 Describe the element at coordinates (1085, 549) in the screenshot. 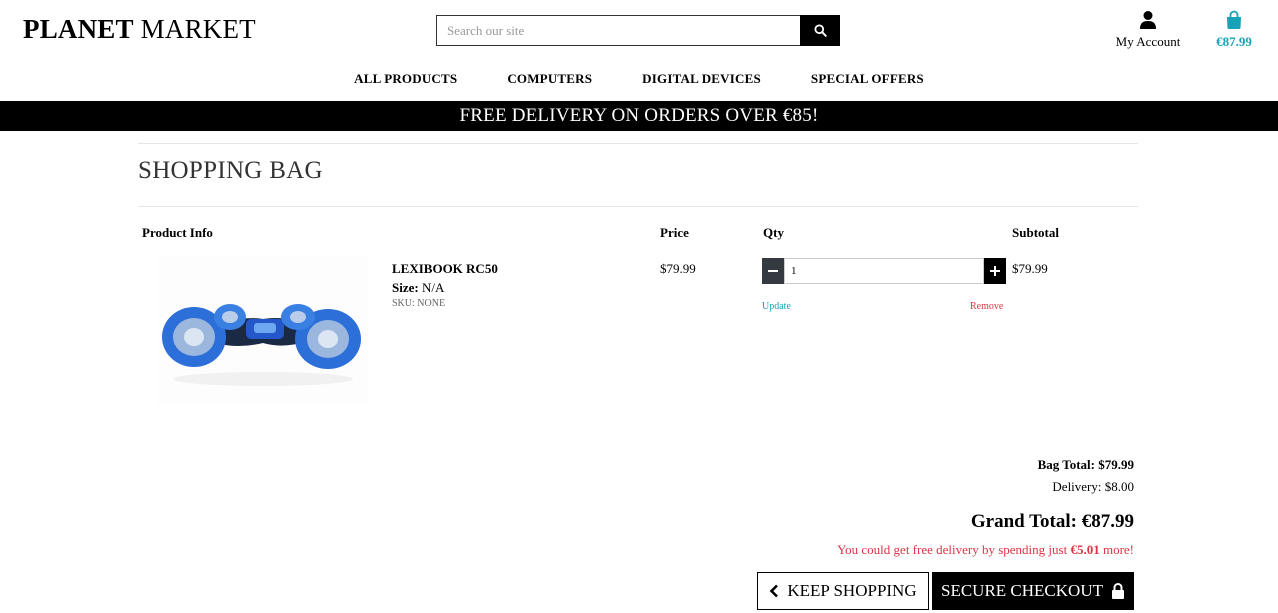

I see `free-delivery-amount: €5.01` at that location.